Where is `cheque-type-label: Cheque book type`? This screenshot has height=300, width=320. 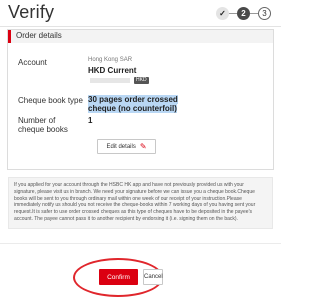
cheque-type-label: Cheque book type is located at coordinates (50, 100).